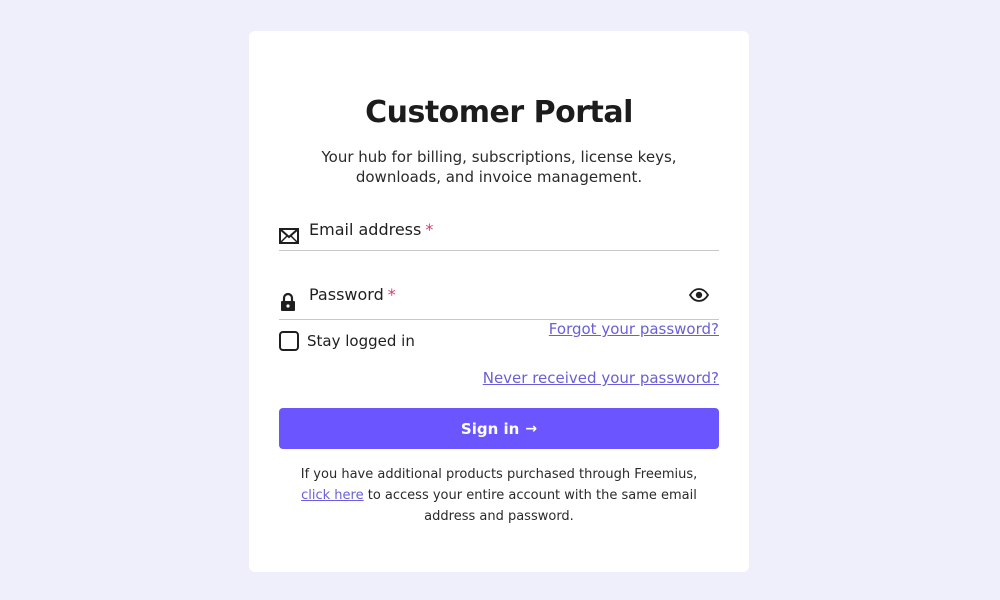  What do you see at coordinates (499, 112) in the screenshot?
I see `page-title: Customer Portal` at bounding box center [499, 112].